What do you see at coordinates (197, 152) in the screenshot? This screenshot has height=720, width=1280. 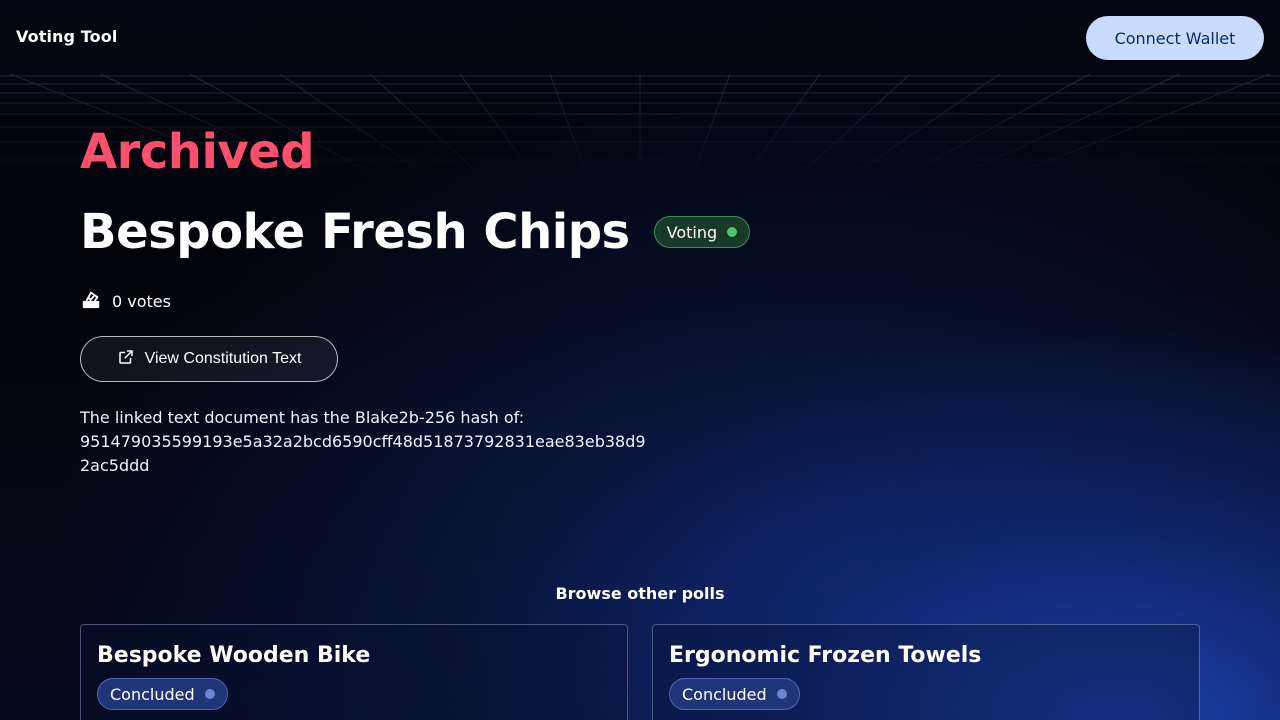 I see `archived-heading: Archived` at bounding box center [197, 152].